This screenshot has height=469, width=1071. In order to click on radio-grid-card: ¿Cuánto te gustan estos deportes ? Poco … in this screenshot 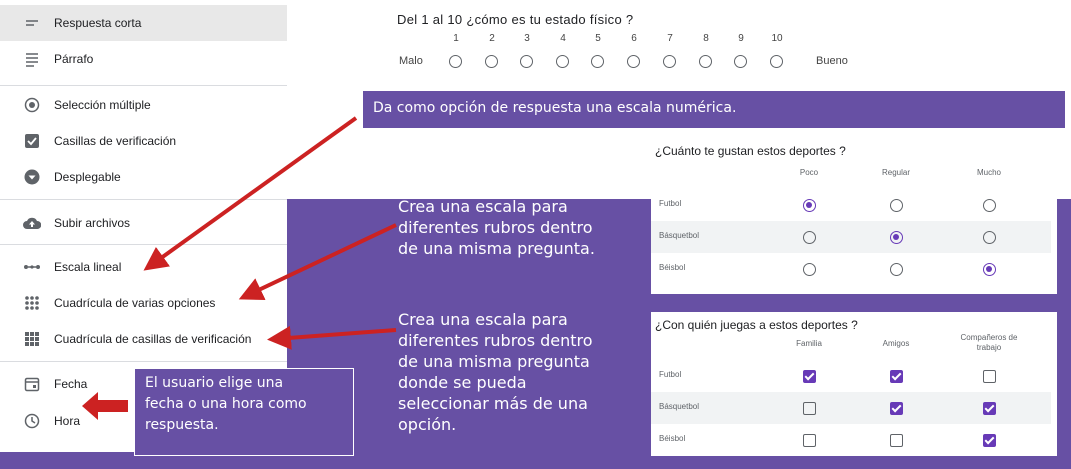, I will do `click(854, 215)`.